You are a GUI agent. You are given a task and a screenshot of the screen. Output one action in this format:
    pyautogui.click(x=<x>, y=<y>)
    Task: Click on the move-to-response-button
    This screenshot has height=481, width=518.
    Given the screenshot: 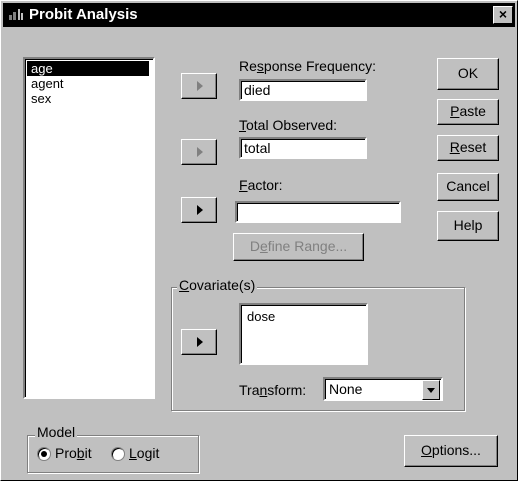 What is the action you would take?
    pyautogui.click(x=199, y=86)
    